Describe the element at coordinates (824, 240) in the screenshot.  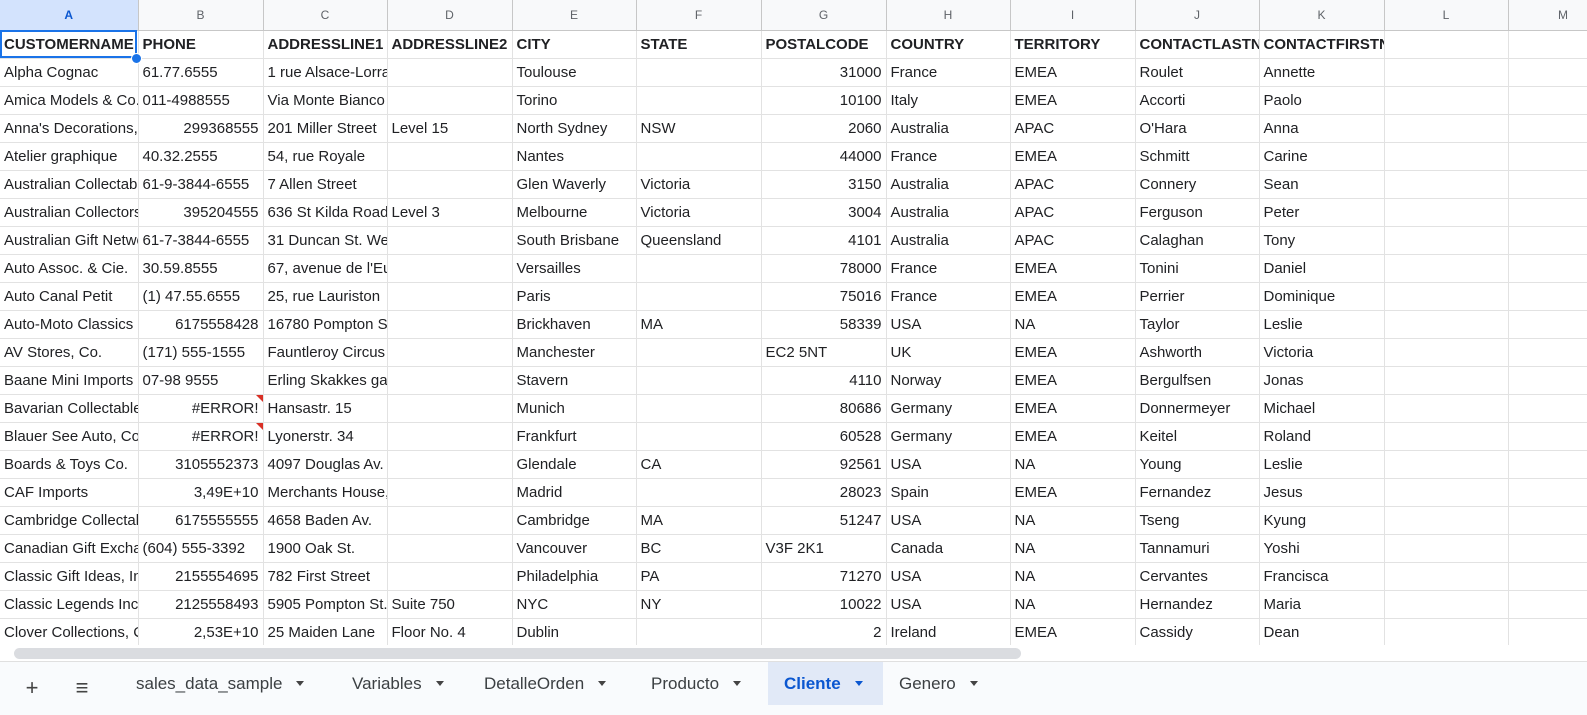
I see `cell-g: 4101` at that location.